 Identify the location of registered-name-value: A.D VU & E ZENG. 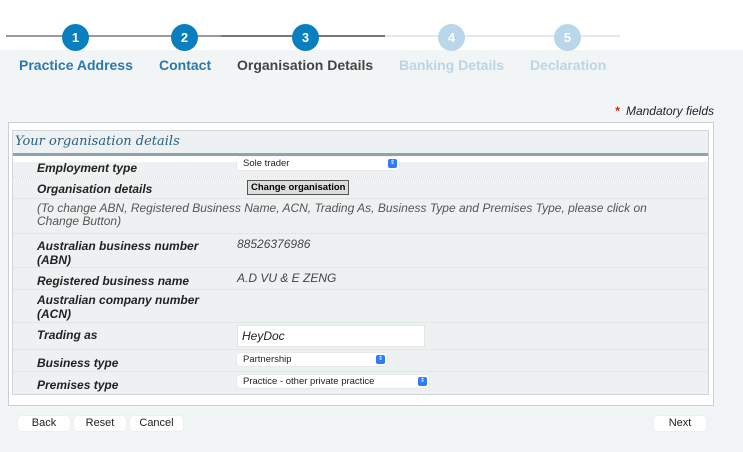
(287, 278).